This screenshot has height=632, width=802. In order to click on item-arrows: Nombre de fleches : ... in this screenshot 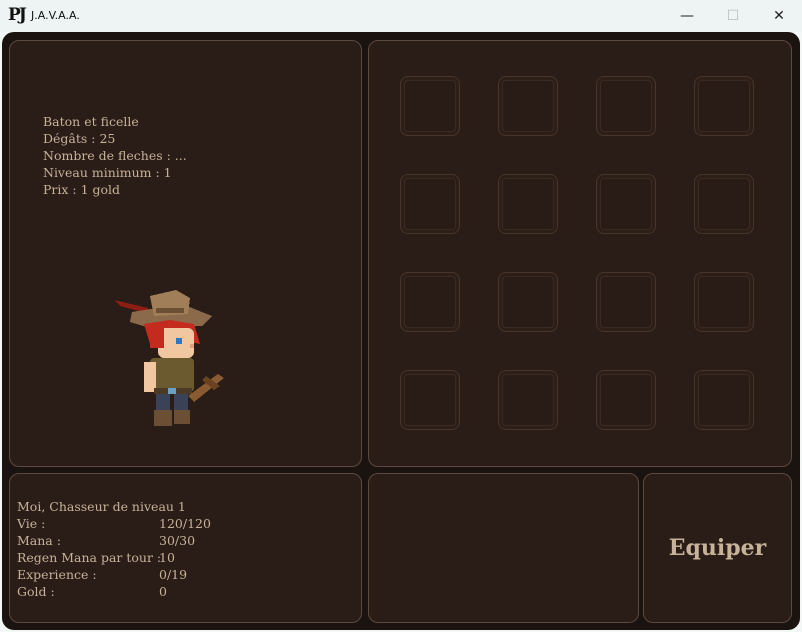, I will do `click(115, 155)`.